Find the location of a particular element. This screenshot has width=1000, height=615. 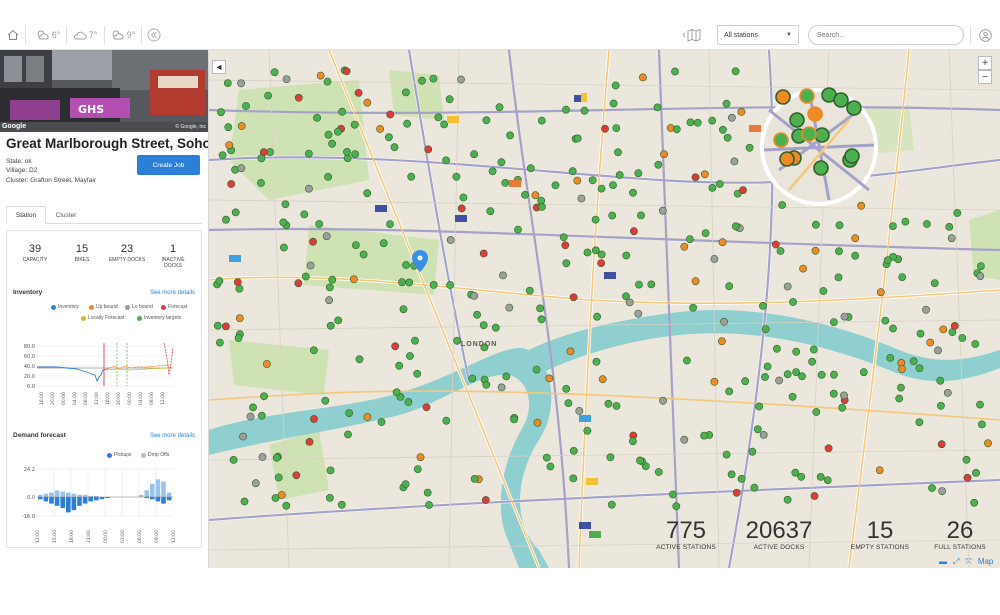

search-input is located at coordinates (886, 35).